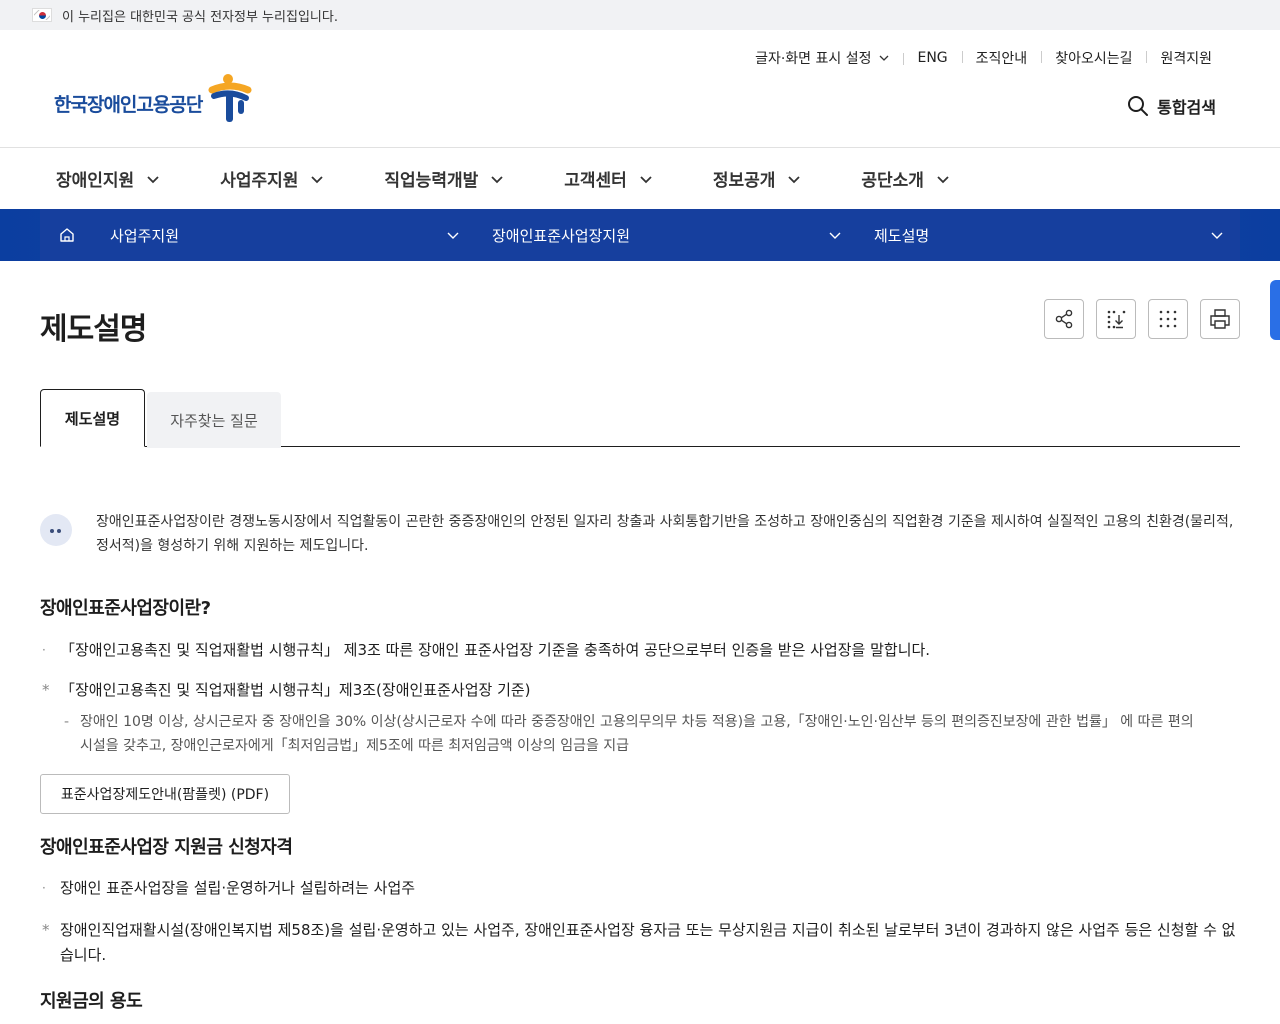 The height and width of the screenshot is (1024, 1280). Describe the element at coordinates (444, 178) in the screenshot. I see `gnb-item-vocational-training: 직업능력개발` at that location.